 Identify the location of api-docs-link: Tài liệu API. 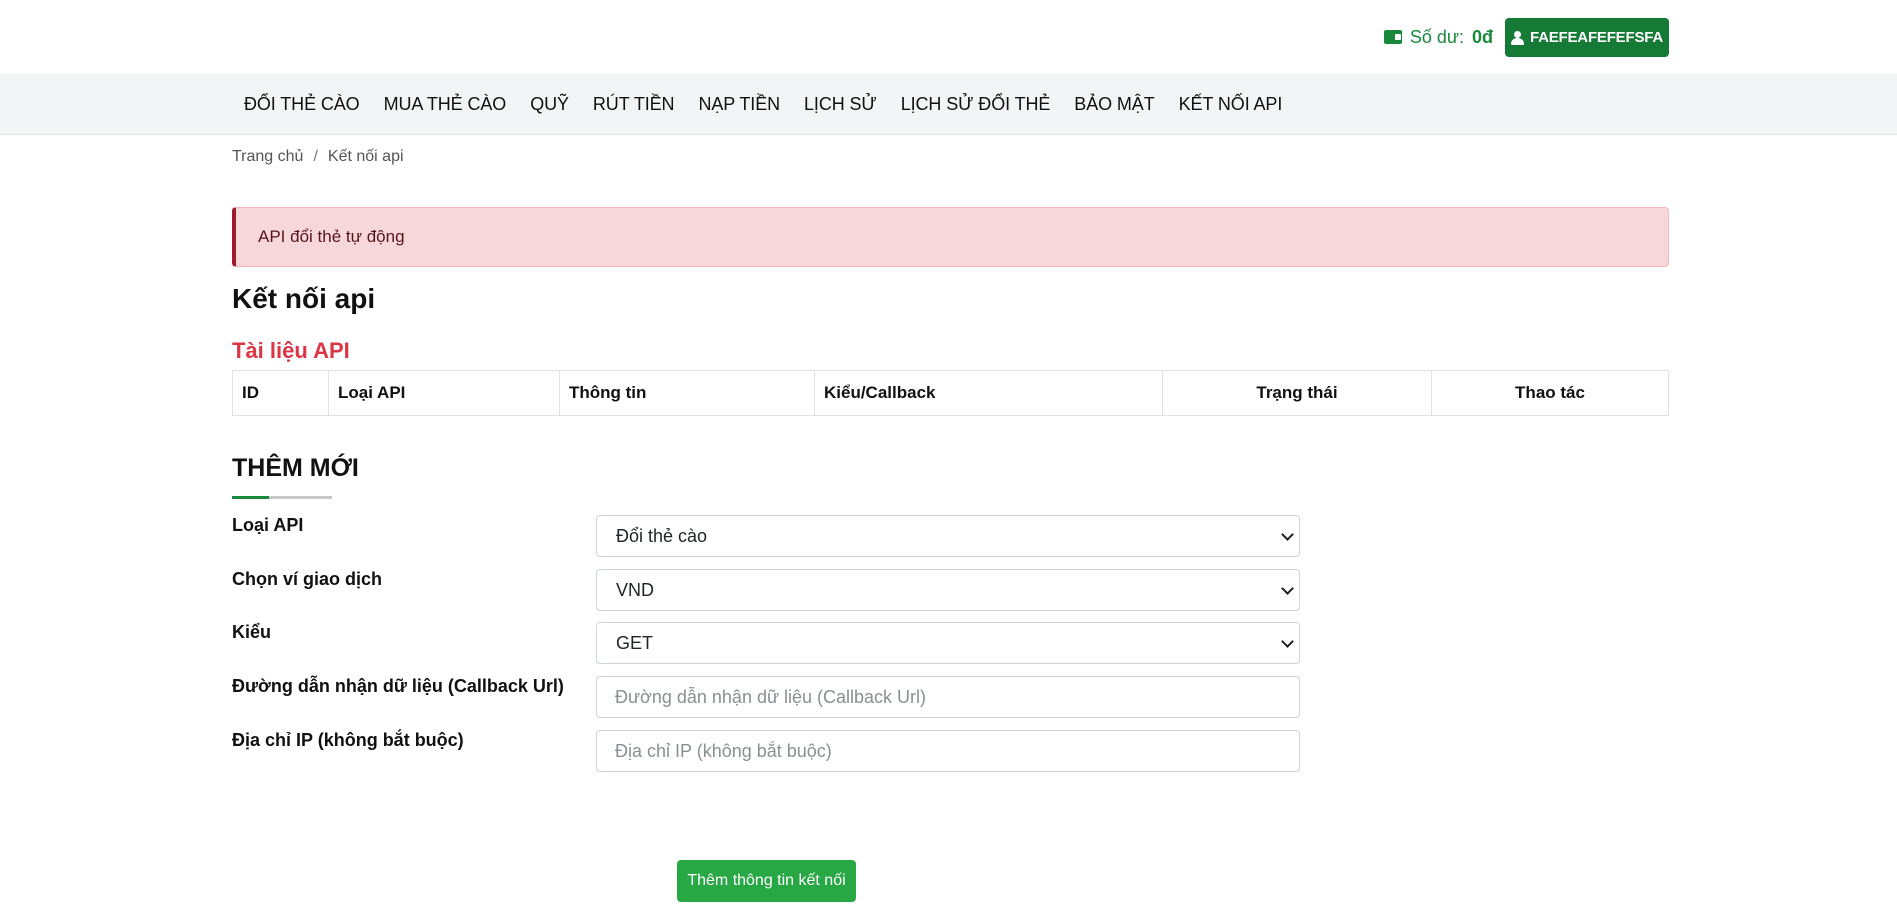
(291, 351).